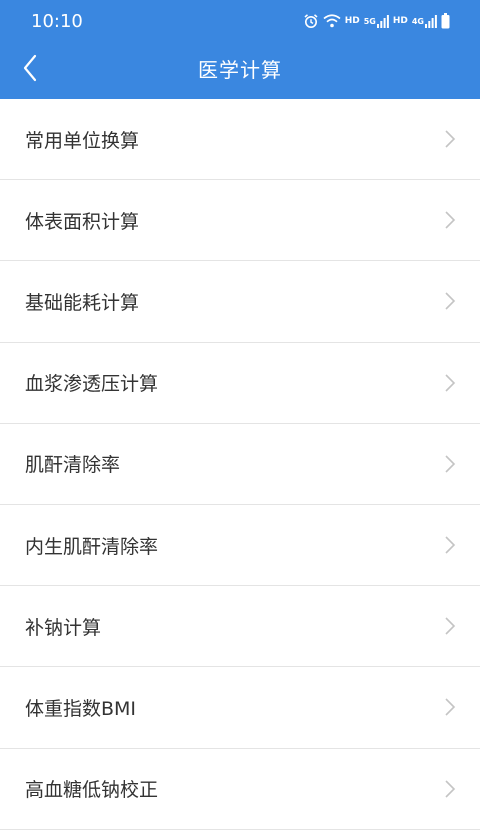  What do you see at coordinates (82, 302) in the screenshot?
I see `list-item-label: 基础能耗计算` at bounding box center [82, 302].